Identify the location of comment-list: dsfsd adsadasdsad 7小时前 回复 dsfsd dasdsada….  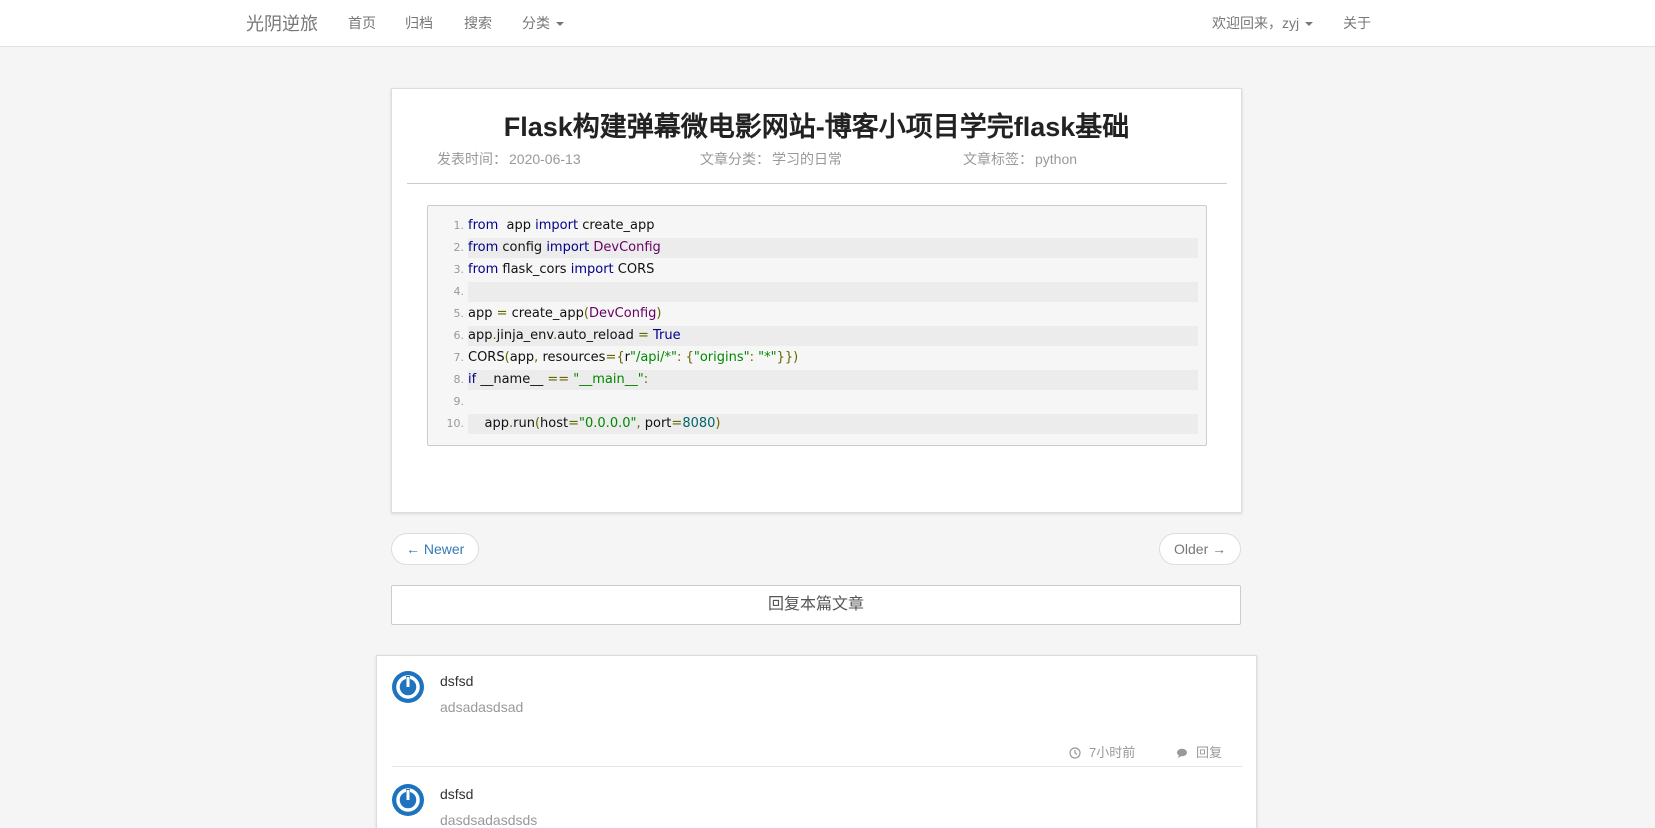
(816, 741).